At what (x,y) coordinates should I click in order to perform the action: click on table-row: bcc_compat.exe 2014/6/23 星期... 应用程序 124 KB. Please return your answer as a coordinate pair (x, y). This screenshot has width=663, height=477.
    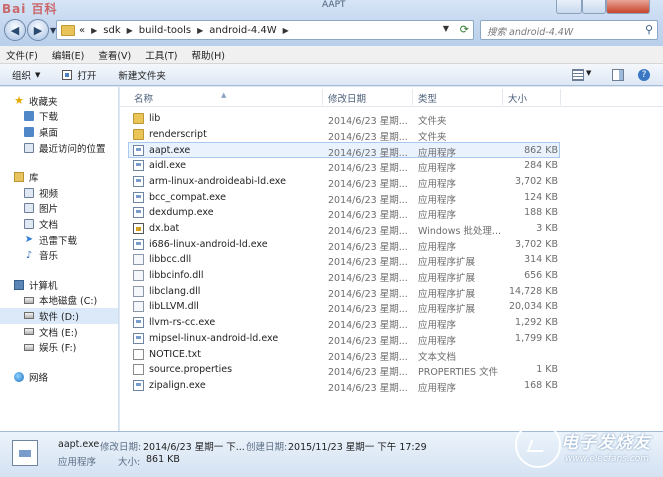
    Looking at the image, I should click on (391, 198).